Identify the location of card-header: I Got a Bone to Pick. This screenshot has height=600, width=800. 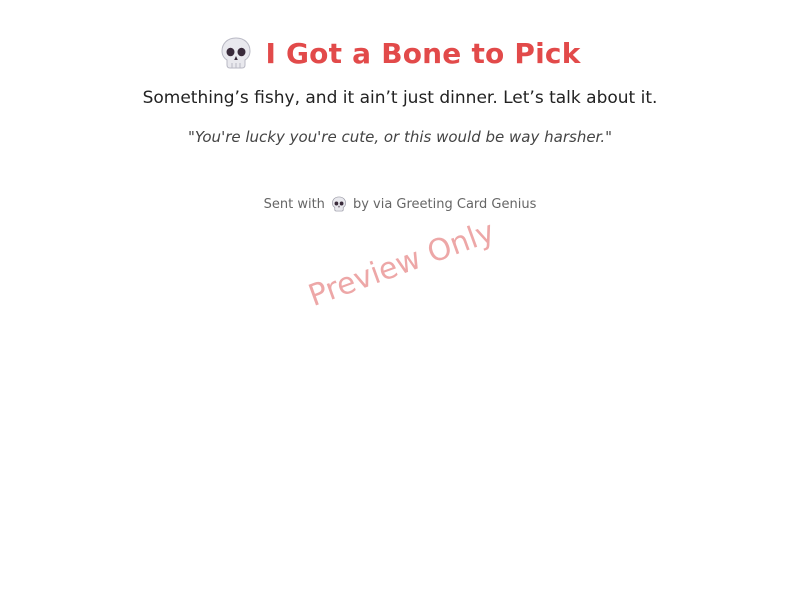
(400, 53).